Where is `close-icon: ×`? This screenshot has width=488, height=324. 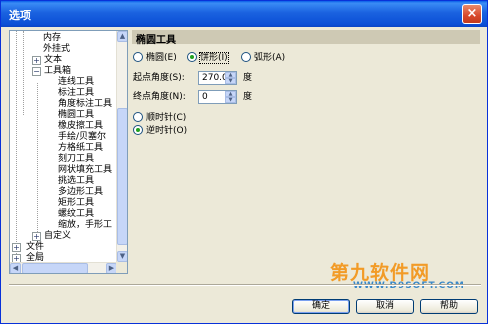
close-icon: × is located at coordinates (472, 13).